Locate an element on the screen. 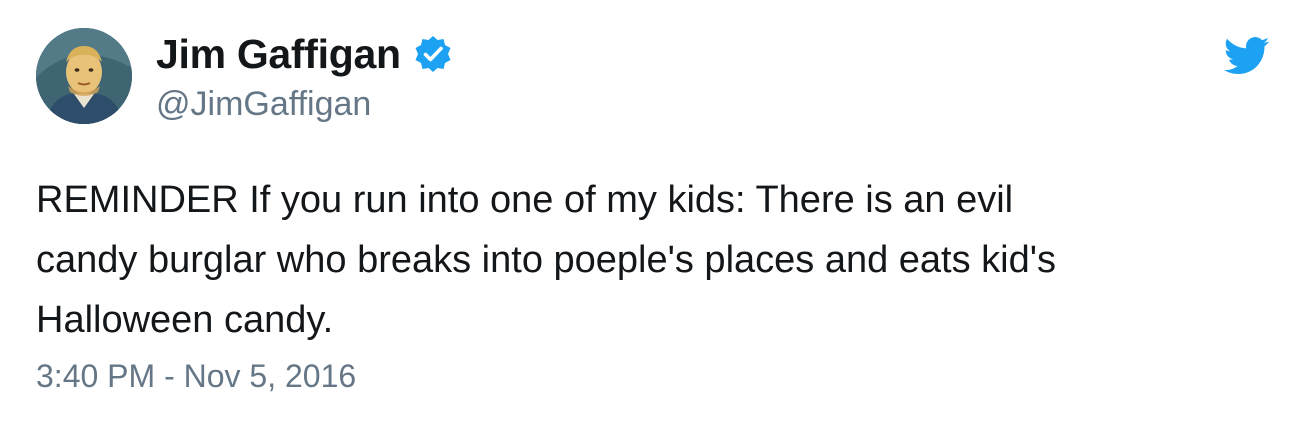 This screenshot has width=1305, height=422. author-name-row: Jim Gaffigan is located at coordinates (304, 54).